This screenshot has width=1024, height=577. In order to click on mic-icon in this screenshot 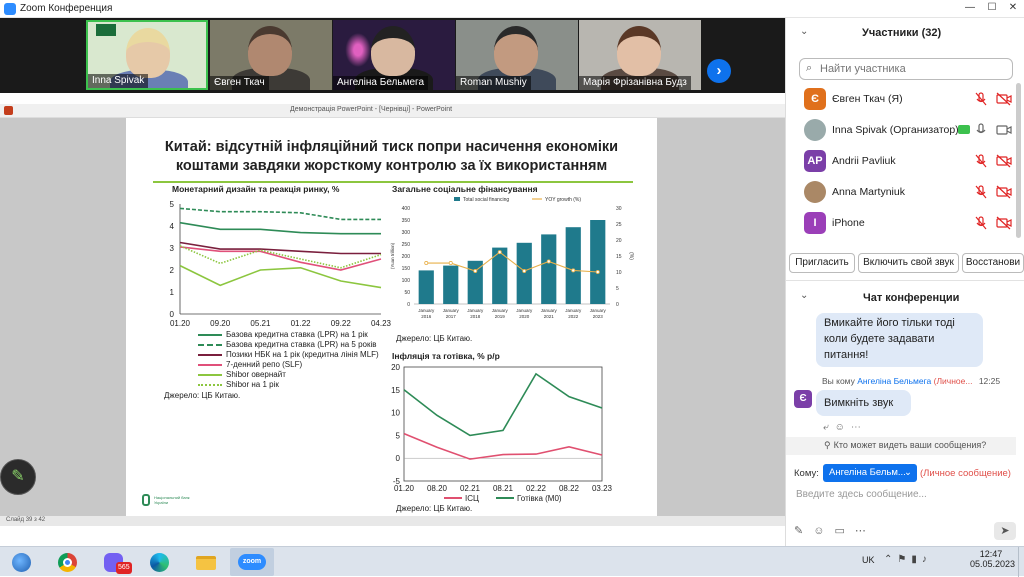, I will do `click(981, 130)`.